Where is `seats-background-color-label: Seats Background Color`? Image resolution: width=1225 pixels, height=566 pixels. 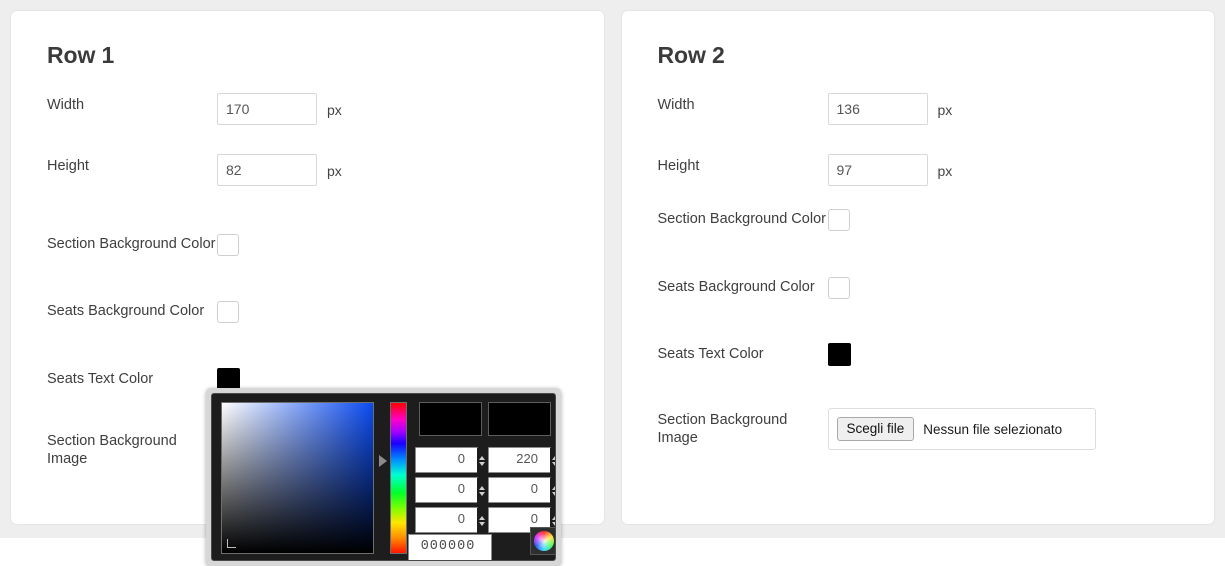
seats-background-color-label: Seats Background Color is located at coordinates (126, 311).